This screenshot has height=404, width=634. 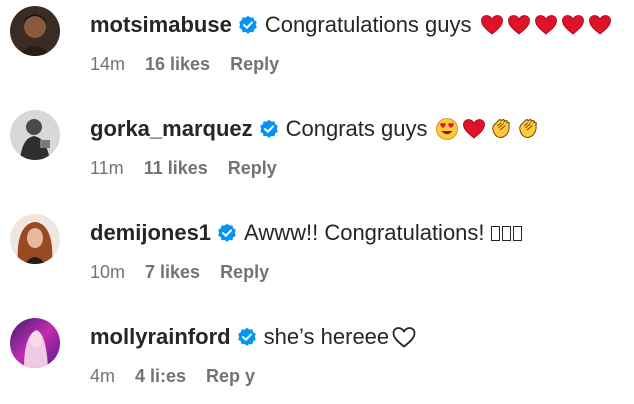 I want to click on timestamp: 4m, so click(x=103, y=375).